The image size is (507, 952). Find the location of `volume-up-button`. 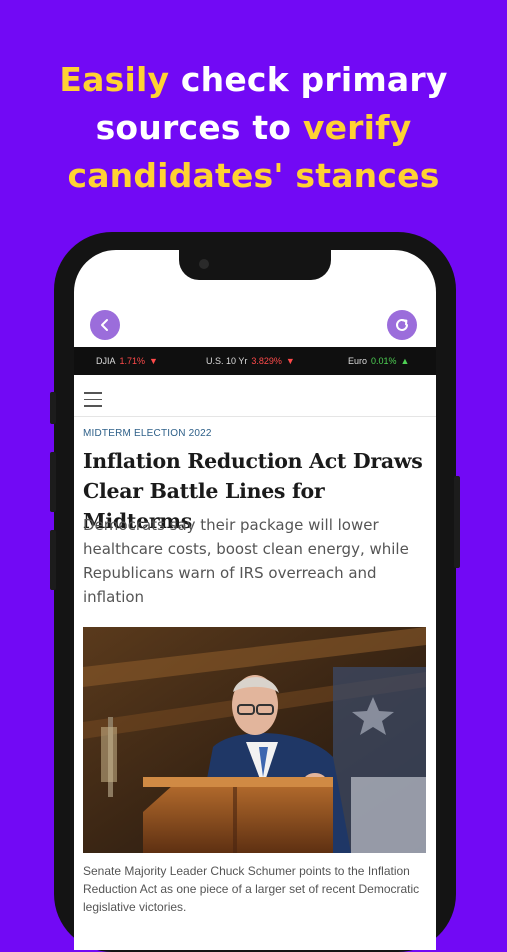

volume-up-button is located at coordinates (53, 482).